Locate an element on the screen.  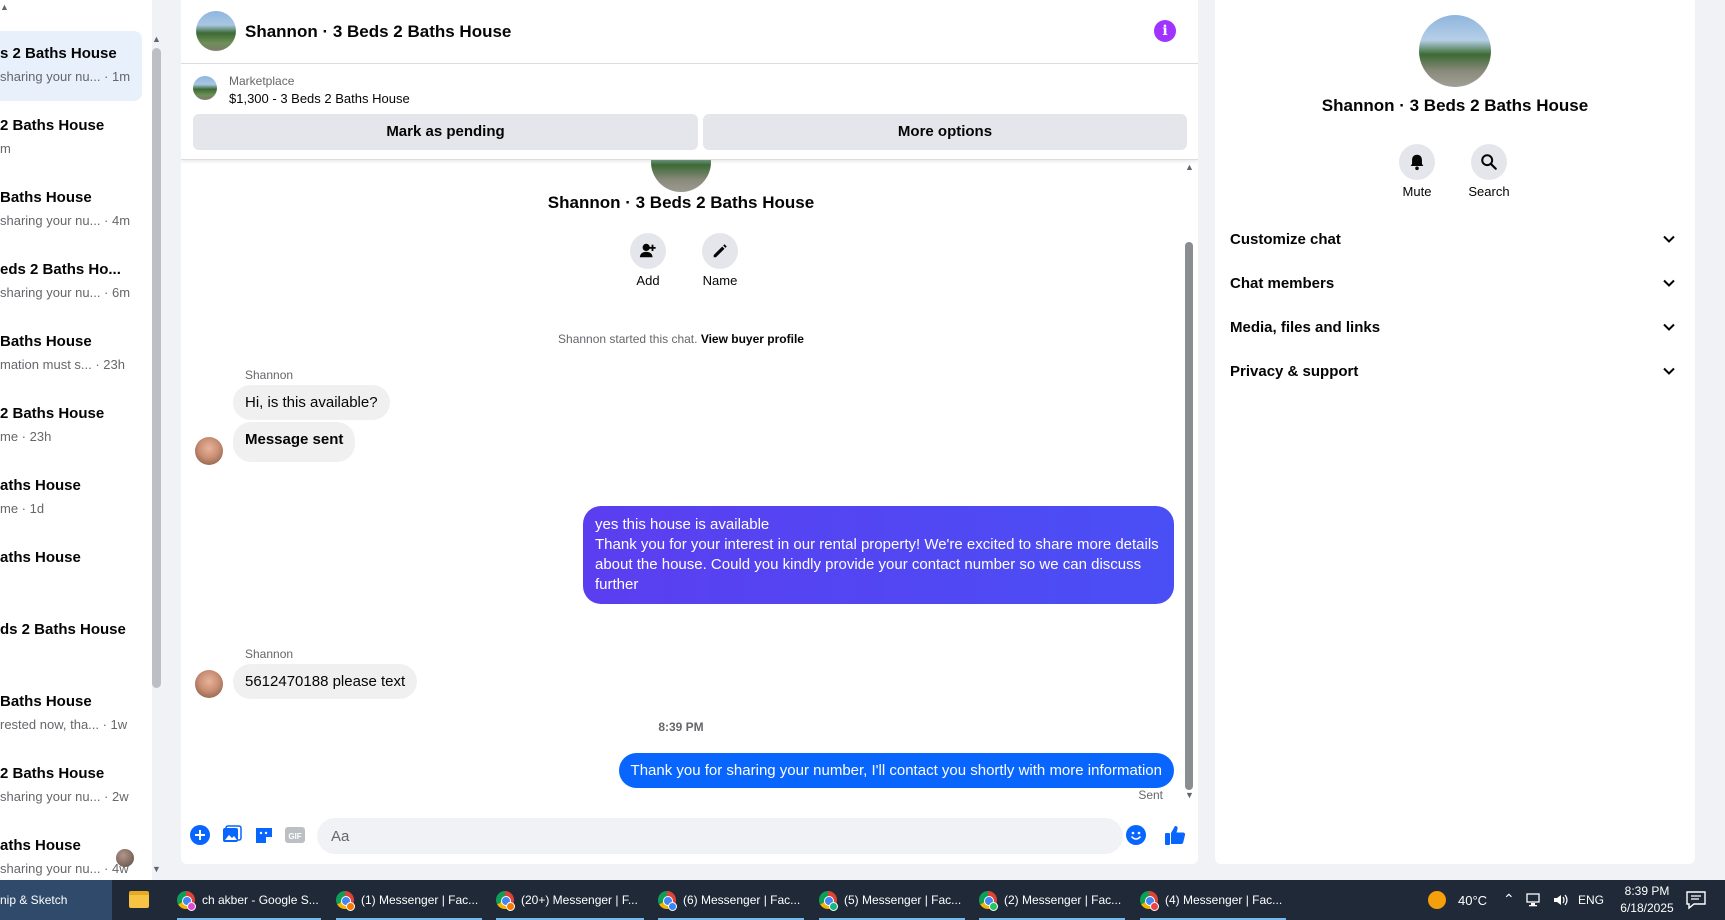
thread-contact-name: Shannon · 3 Beds 2 Baths House is located at coordinates (681, 202).